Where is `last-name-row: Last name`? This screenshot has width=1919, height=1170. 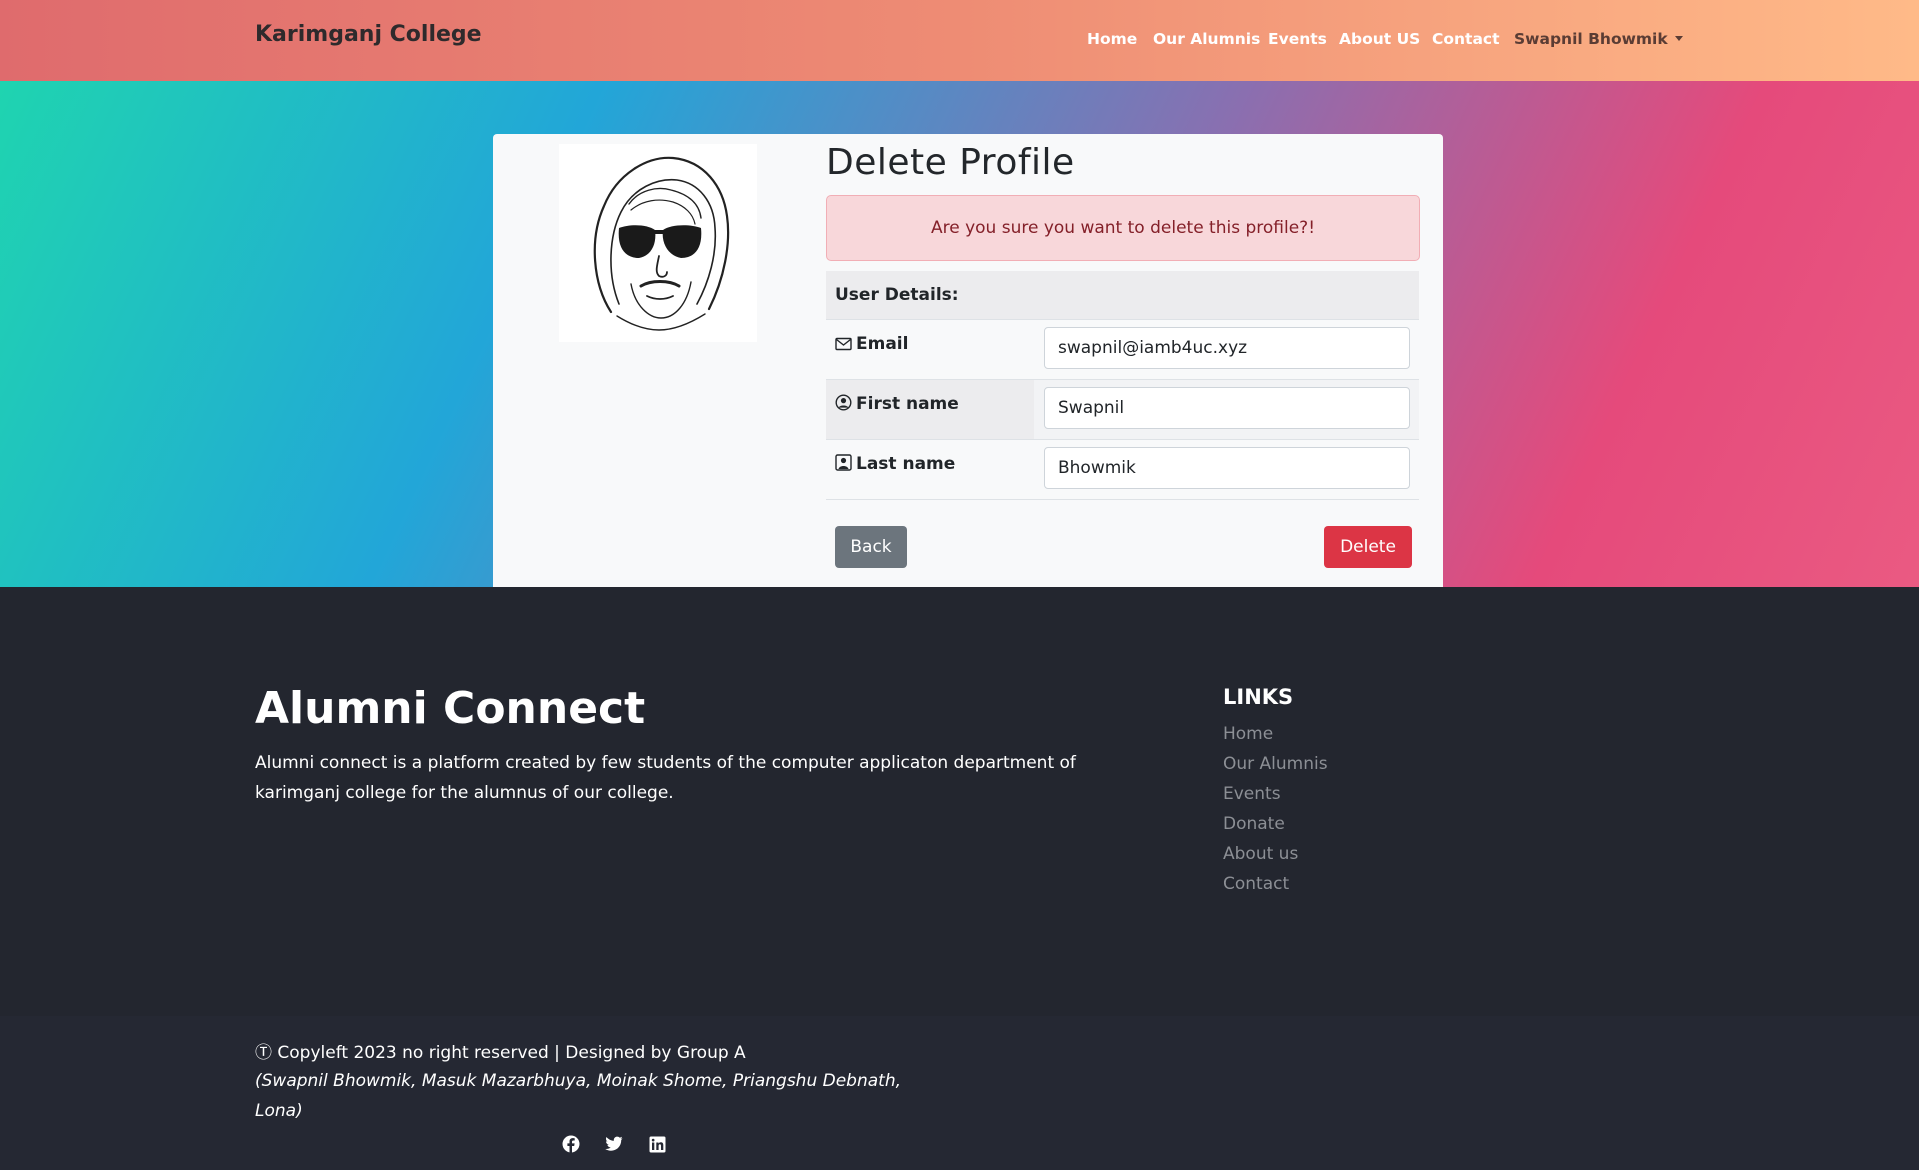 last-name-row: Last name is located at coordinates (1122, 469).